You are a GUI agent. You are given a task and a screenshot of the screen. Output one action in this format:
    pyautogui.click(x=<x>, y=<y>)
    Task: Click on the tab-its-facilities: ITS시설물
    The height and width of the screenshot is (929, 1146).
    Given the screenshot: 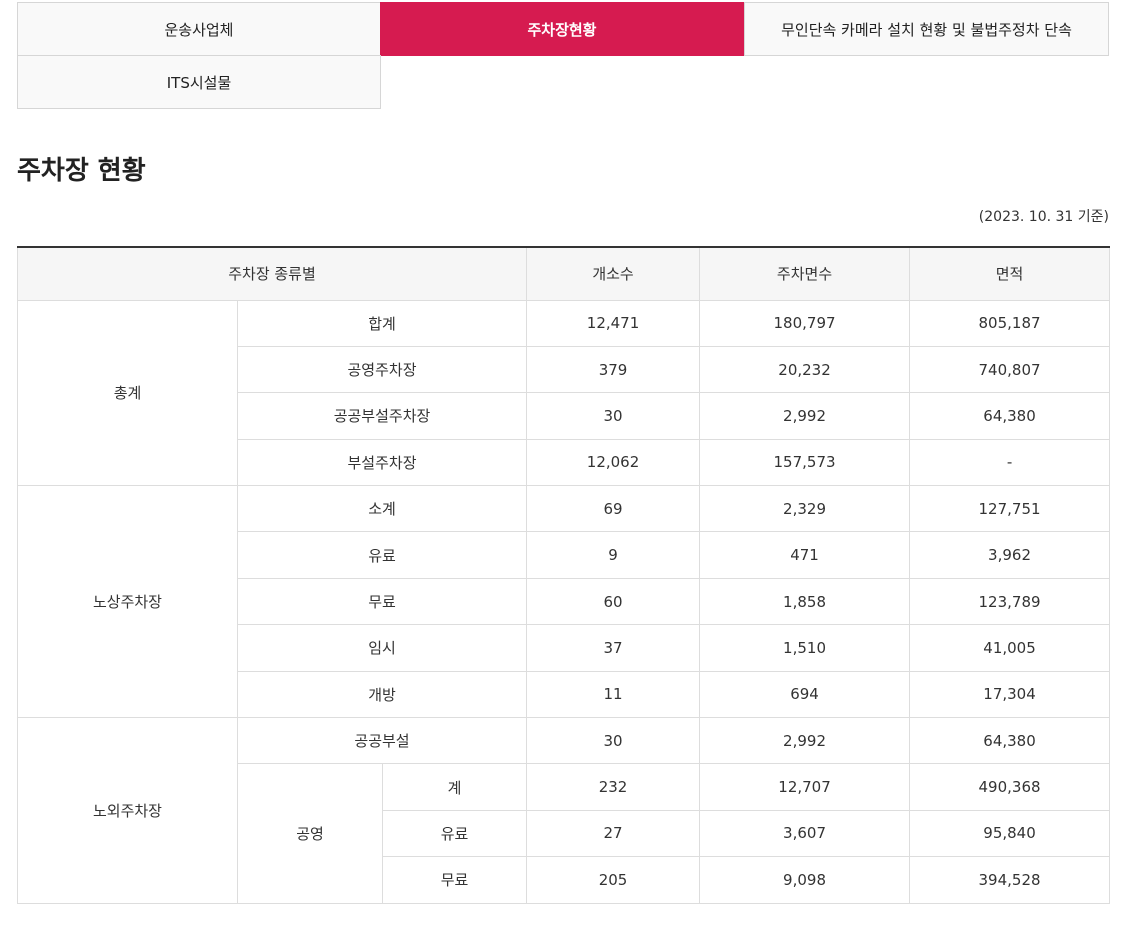 What is the action you would take?
    pyautogui.click(x=199, y=82)
    